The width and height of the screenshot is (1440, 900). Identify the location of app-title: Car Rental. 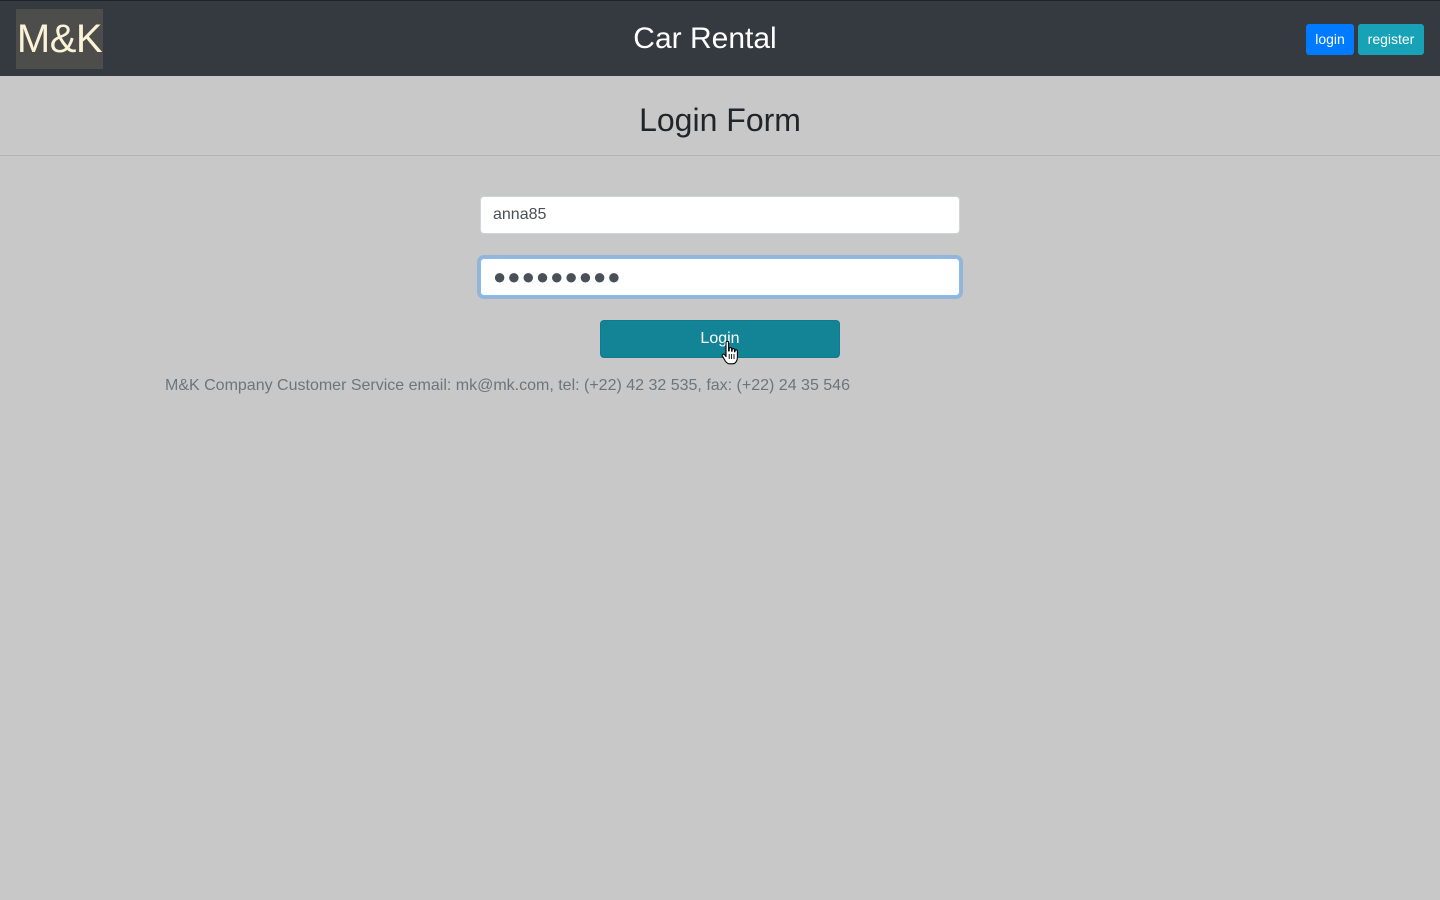
(705, 38).